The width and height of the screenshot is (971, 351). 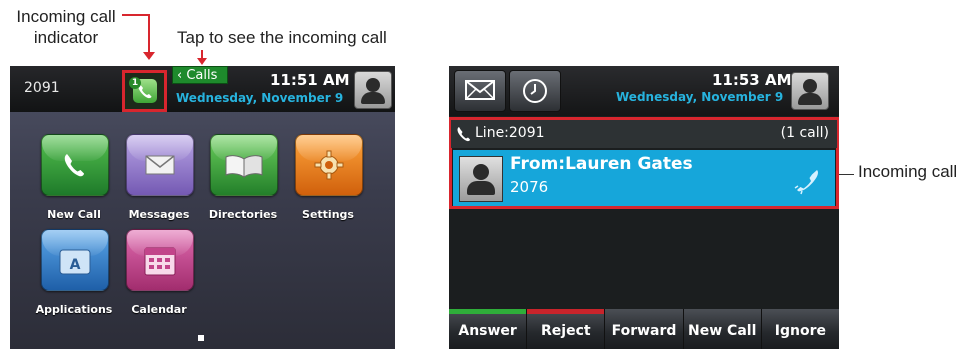 I want to click on settings-label: Settings, so click(x=328, y=214).